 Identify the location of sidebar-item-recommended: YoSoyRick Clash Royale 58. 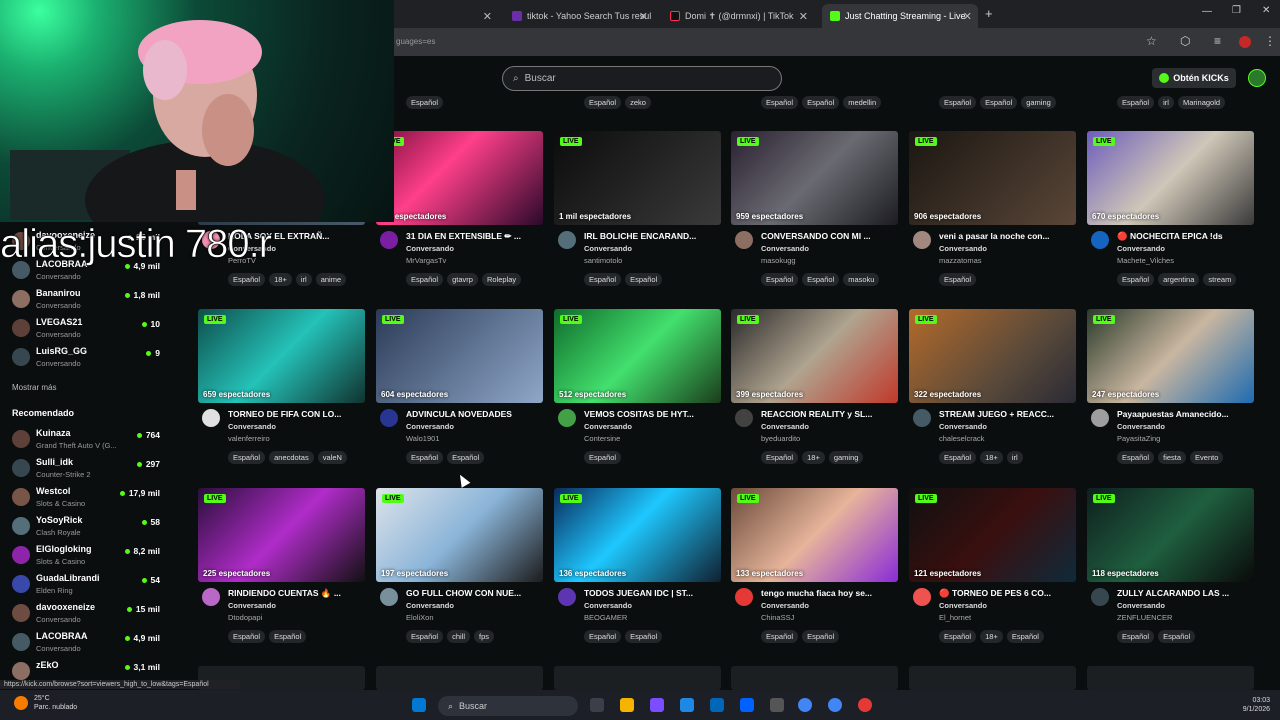
(97, 527).